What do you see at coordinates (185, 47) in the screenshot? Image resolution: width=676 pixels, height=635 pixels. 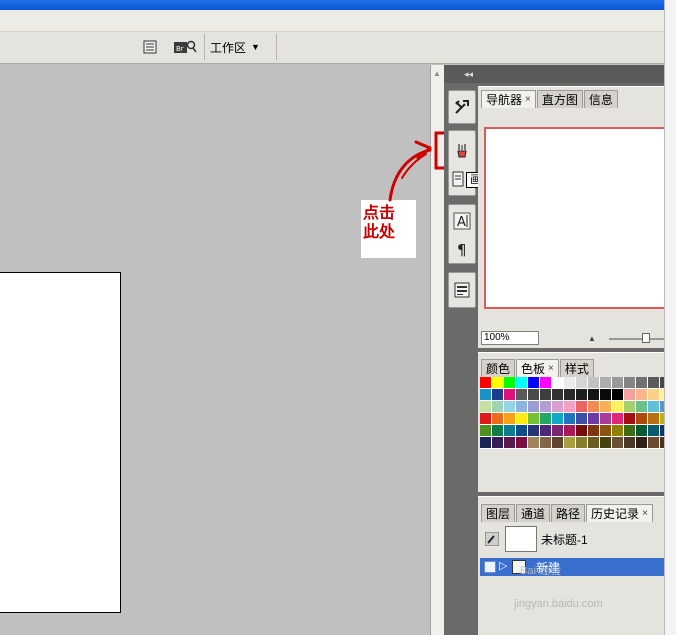 I see `bridge-icon: Br` at bounding box center [185, 47].